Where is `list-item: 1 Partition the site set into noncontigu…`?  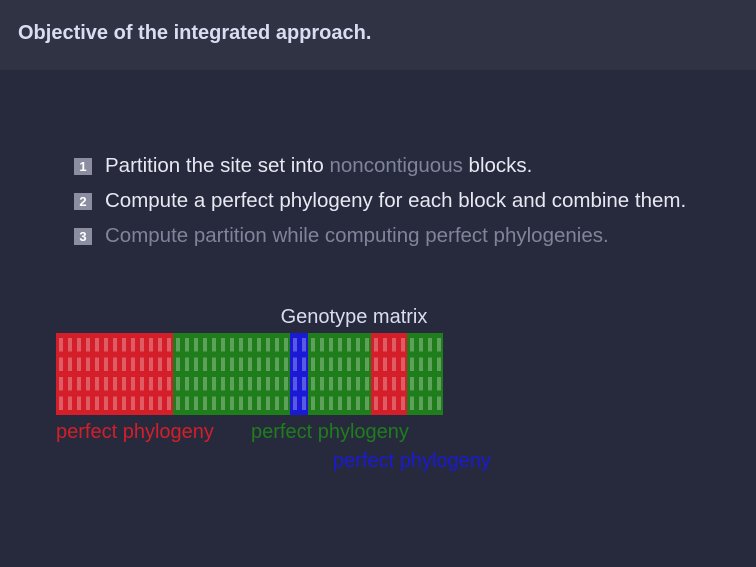
list-item: 1 Partition the site set into noncontigu… is located at coordinates (384, 165).